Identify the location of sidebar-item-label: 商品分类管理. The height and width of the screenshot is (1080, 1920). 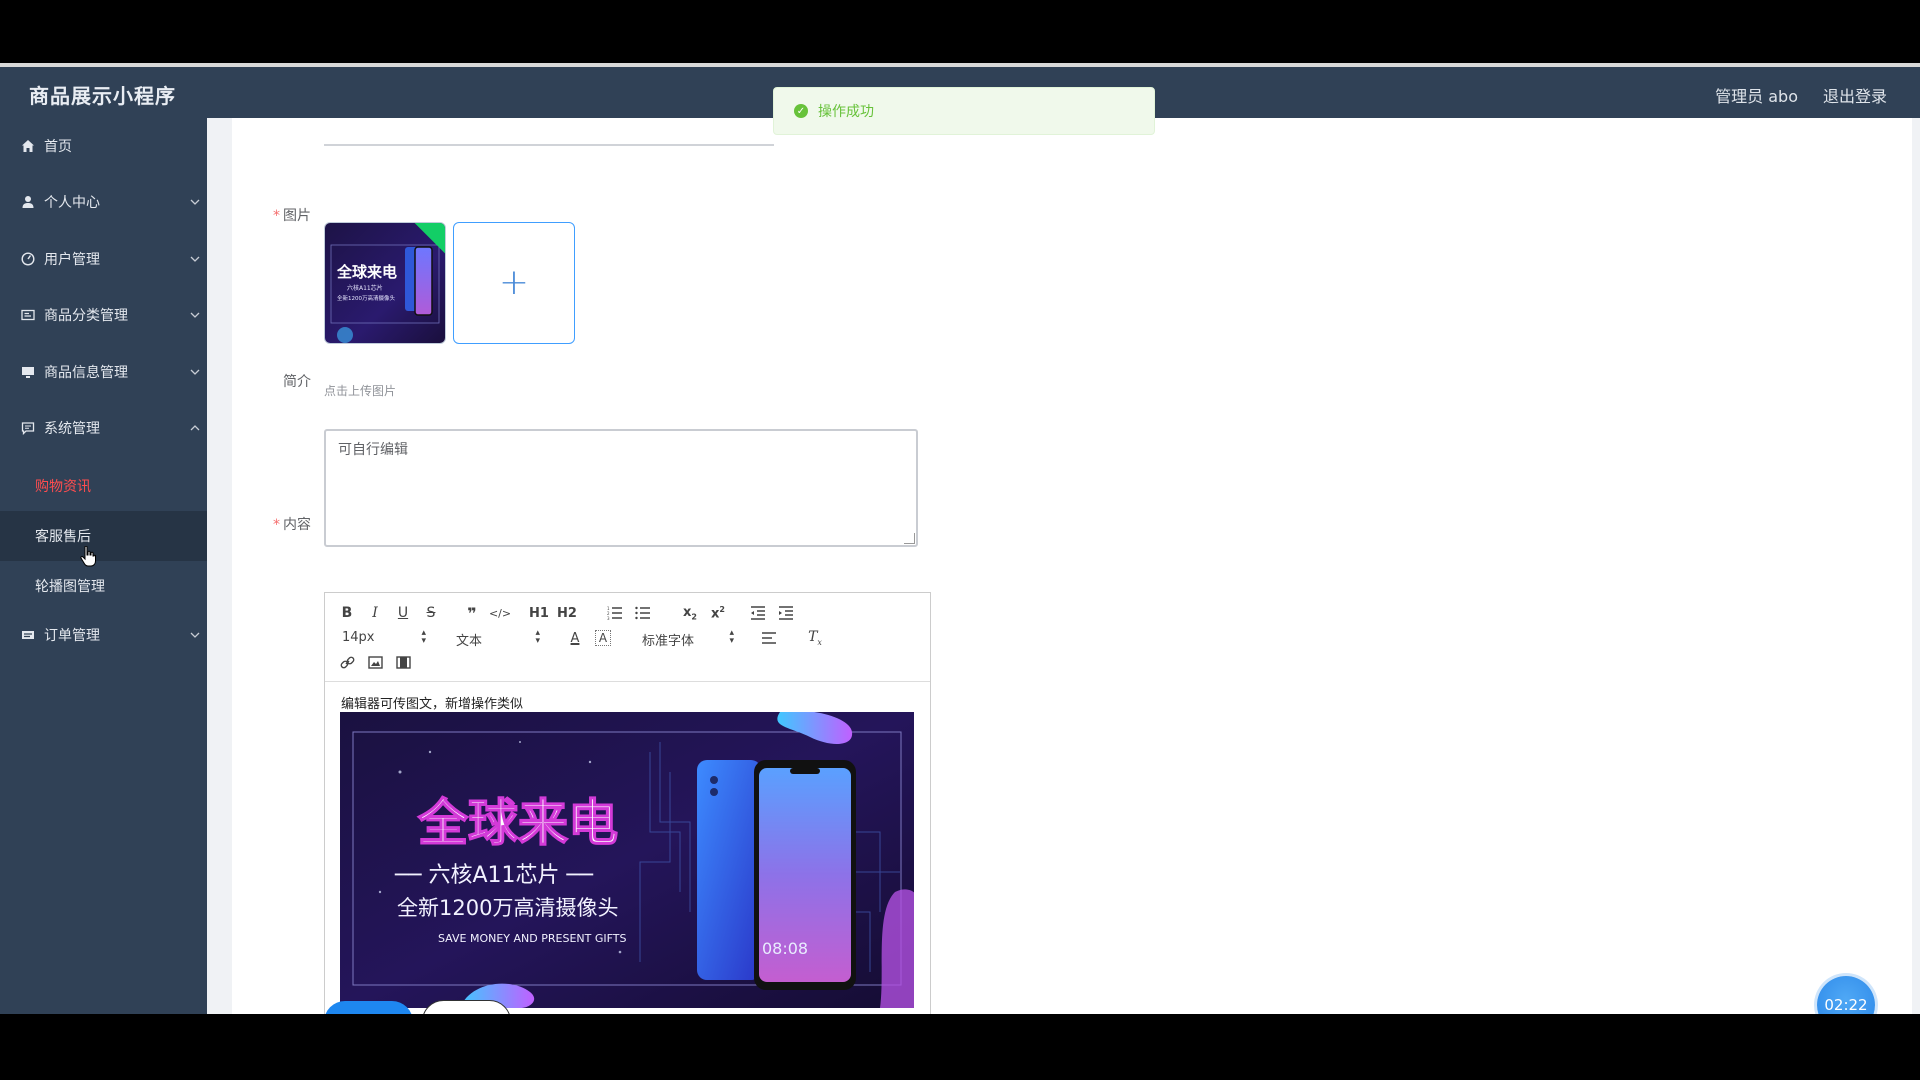
(86, 316).